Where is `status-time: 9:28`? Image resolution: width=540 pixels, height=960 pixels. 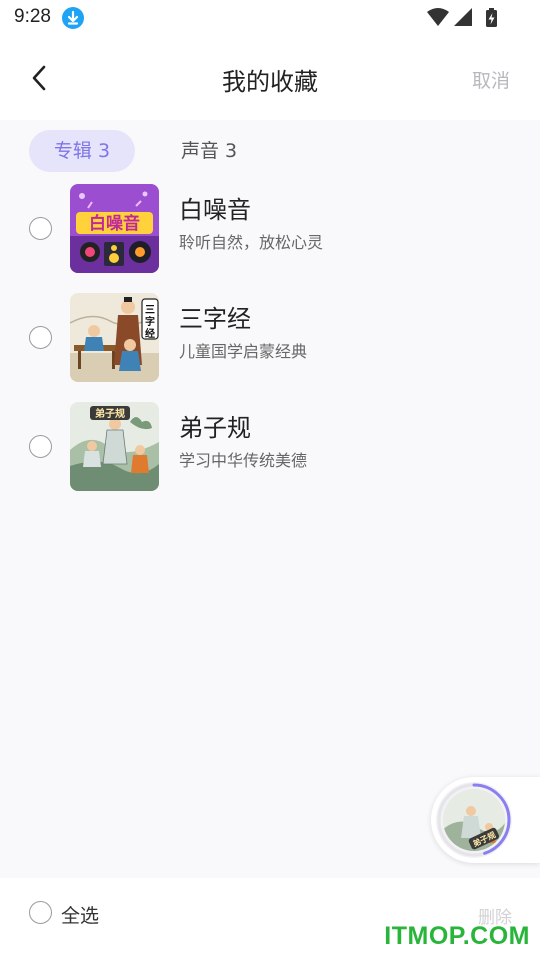
status-time: 9:28 is located at coordinates (32, 16).